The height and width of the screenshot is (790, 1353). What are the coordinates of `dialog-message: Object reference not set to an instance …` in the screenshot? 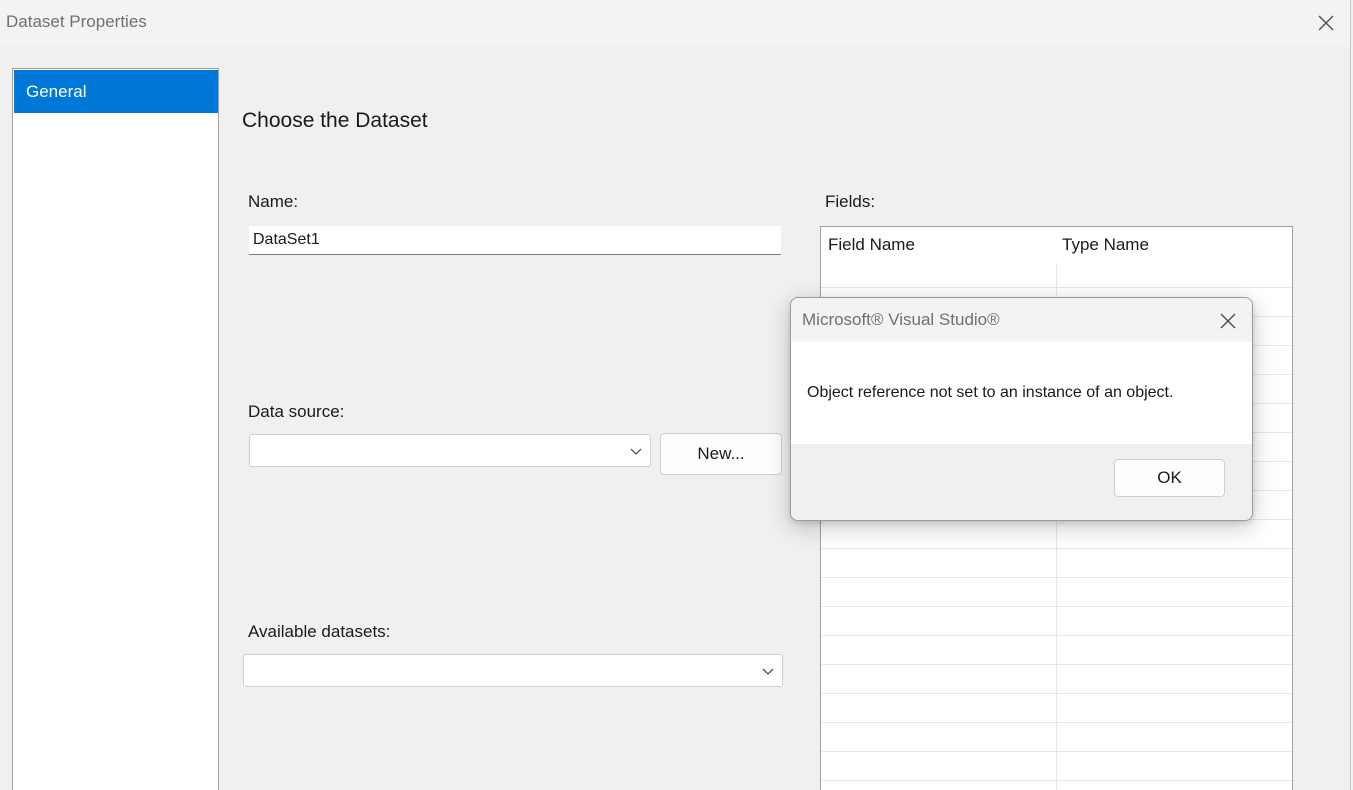 It's located at (990, 392).